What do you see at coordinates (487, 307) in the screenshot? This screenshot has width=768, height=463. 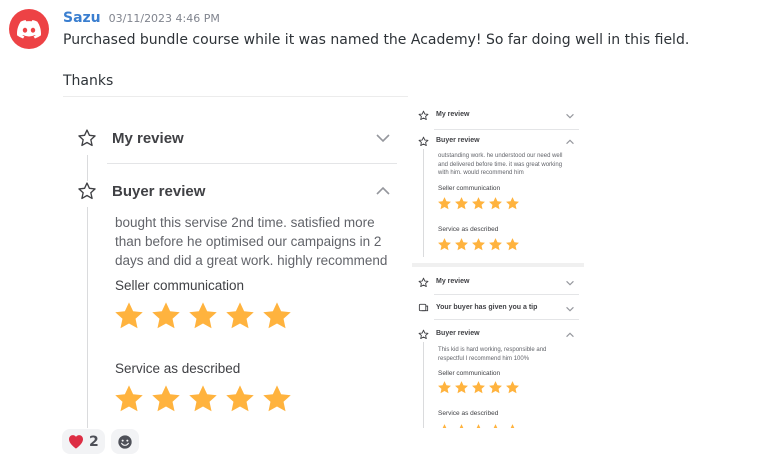 I see `tip-title: Your buyer has given you a tip` at bounding box center [487, 307].